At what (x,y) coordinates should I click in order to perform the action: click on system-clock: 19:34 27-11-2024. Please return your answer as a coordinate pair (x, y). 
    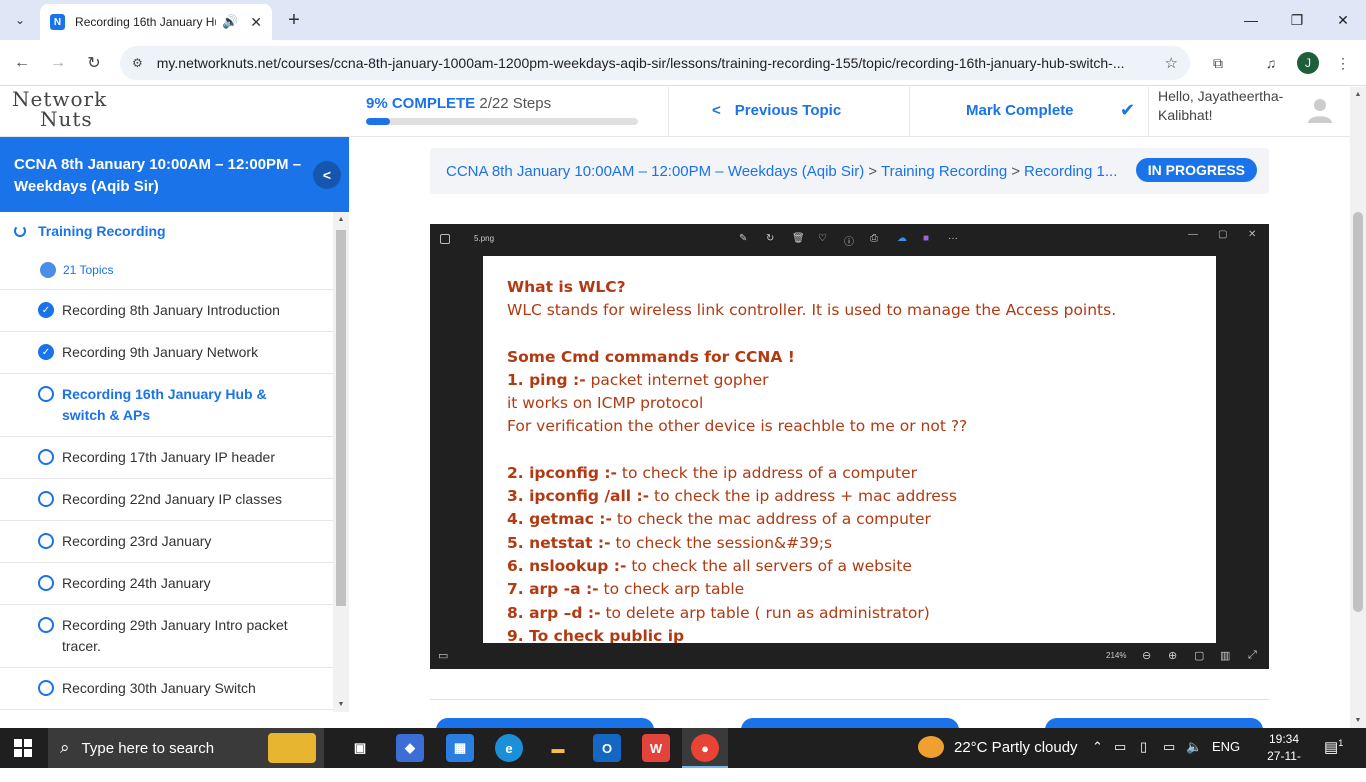
    Looking at the image, I should click on (1284, 756).